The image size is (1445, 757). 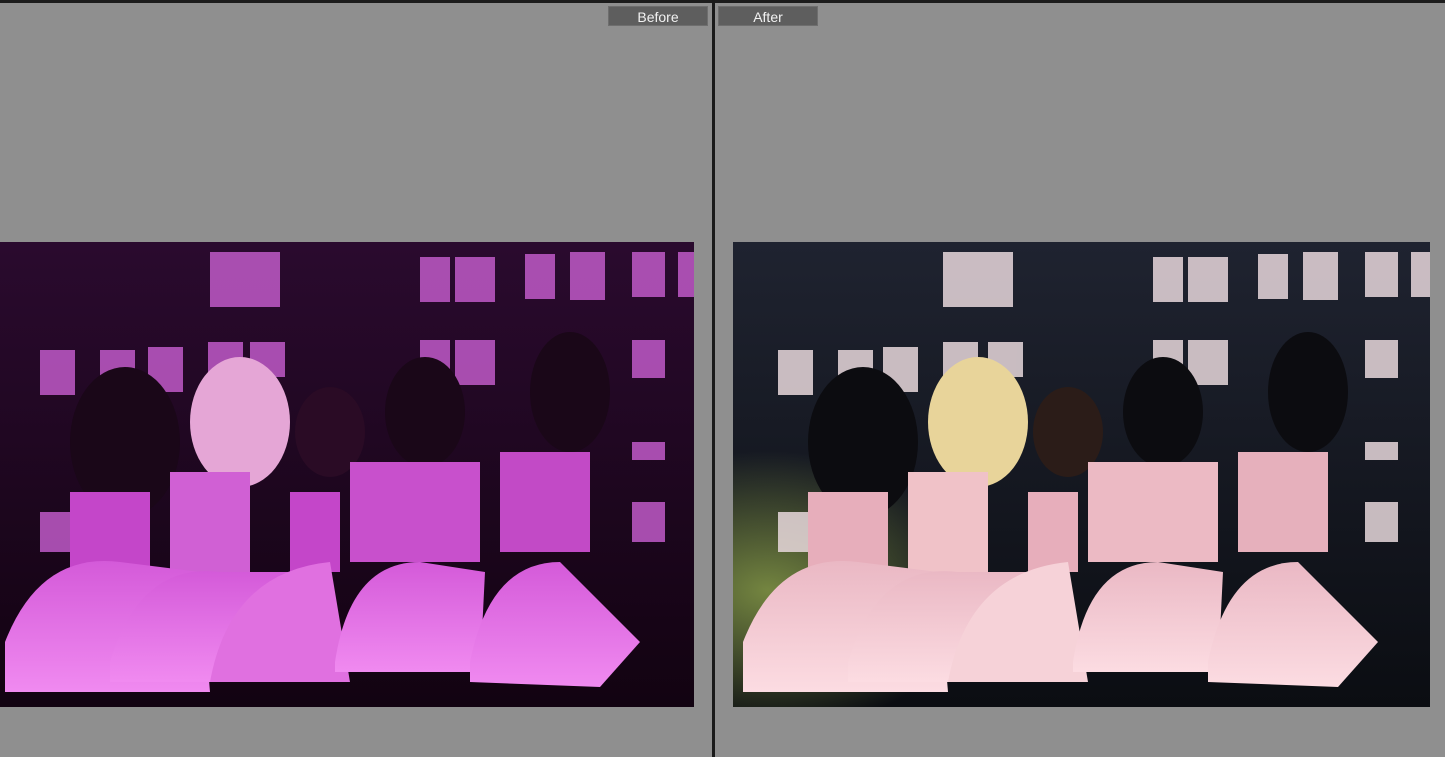 What do you see at coordinates (768, 16) in the screenshot?
I see `after-label: After` at bounding box center [768, 16].